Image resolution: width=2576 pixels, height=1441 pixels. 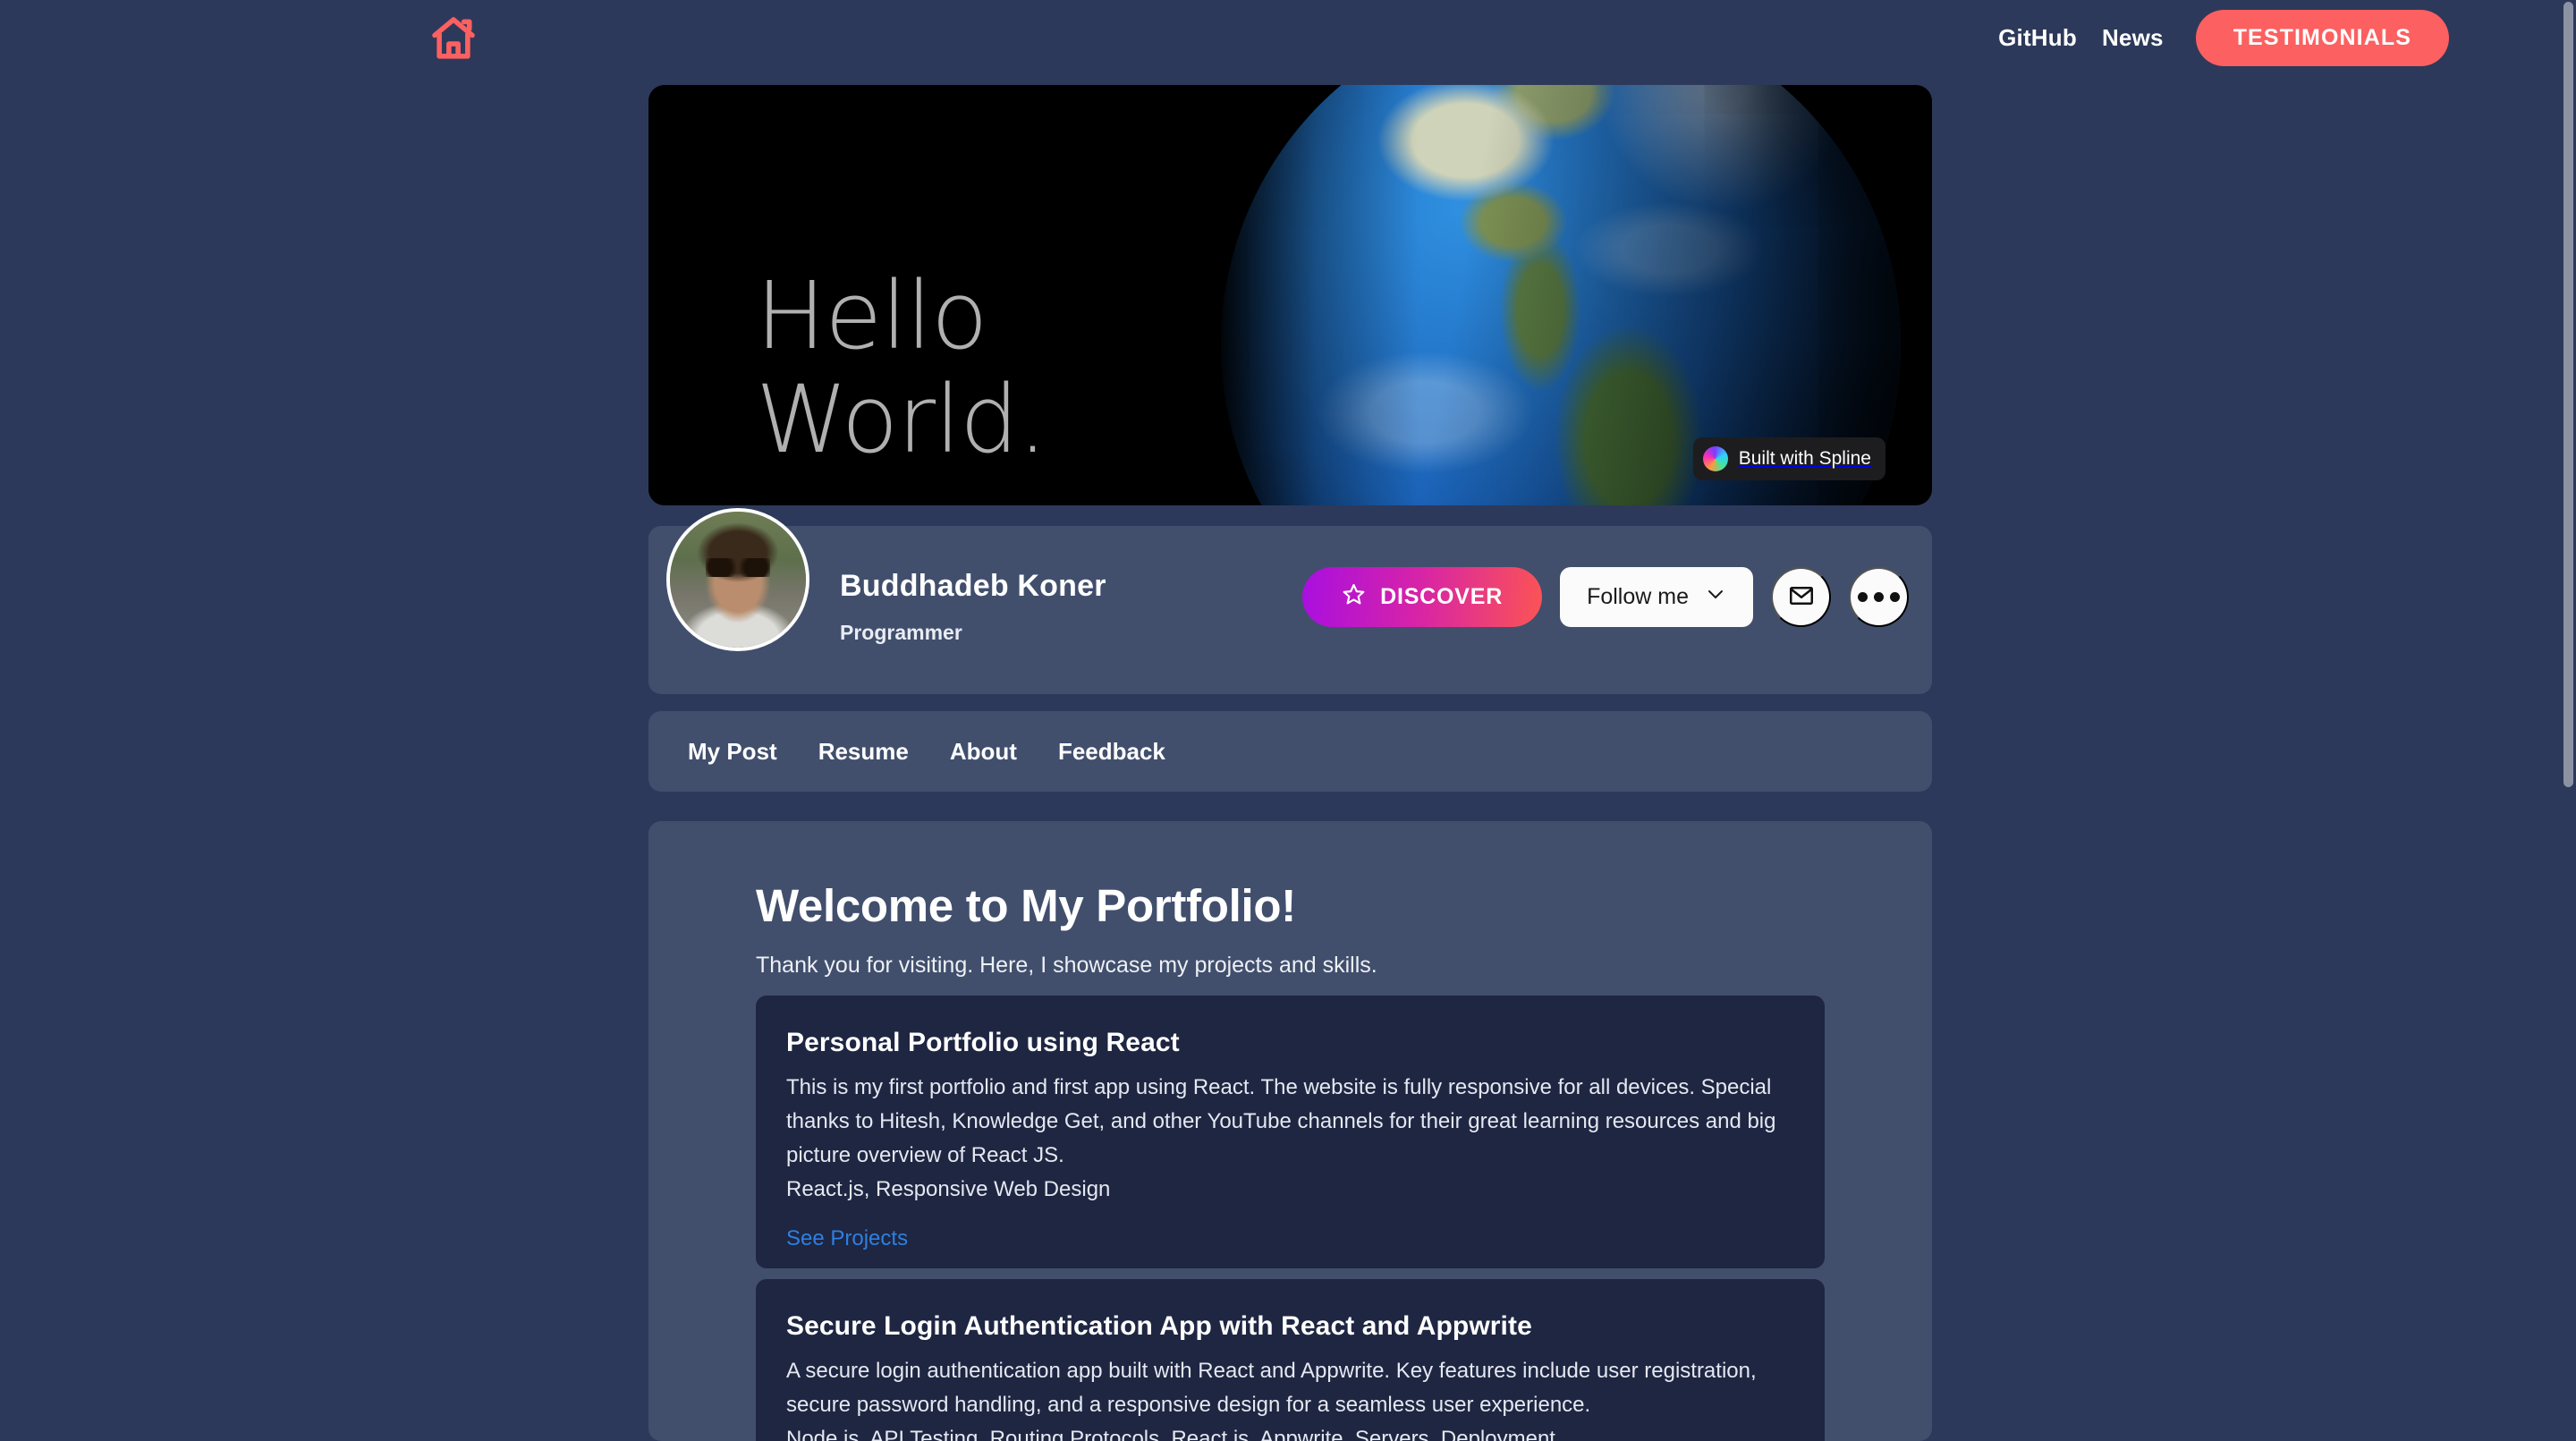 I want to click on avatar-image, so click(x=738, y=580).